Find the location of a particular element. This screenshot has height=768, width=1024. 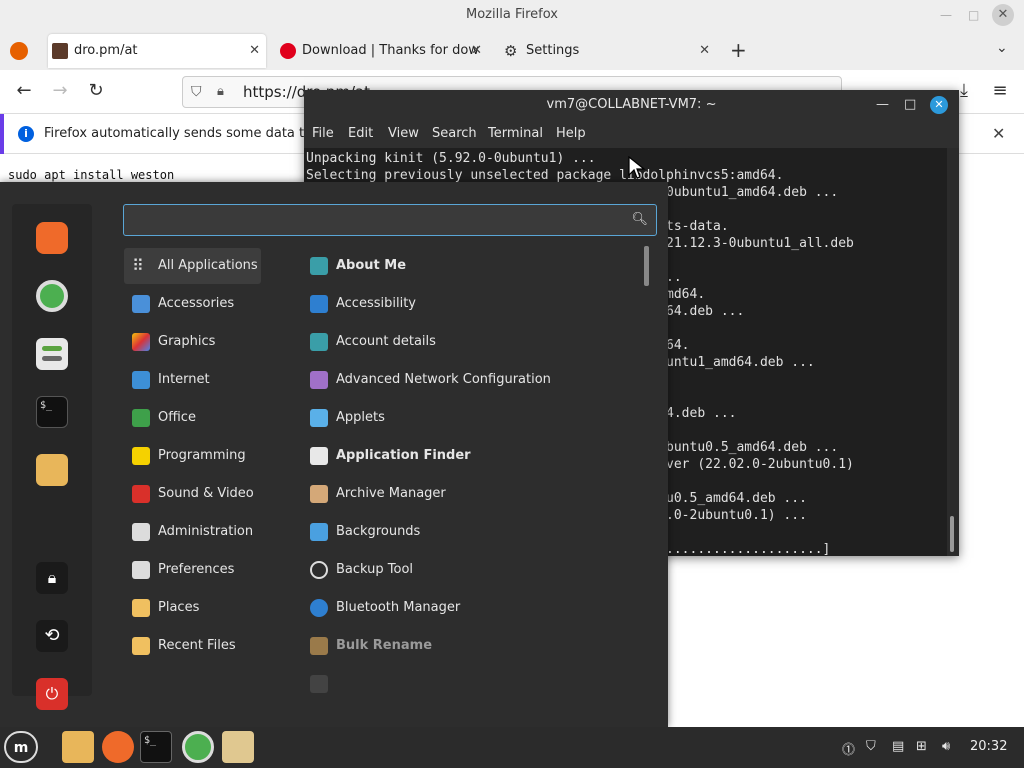

menu-search-input: 🔍︎ is located at coordinates (390, 220).